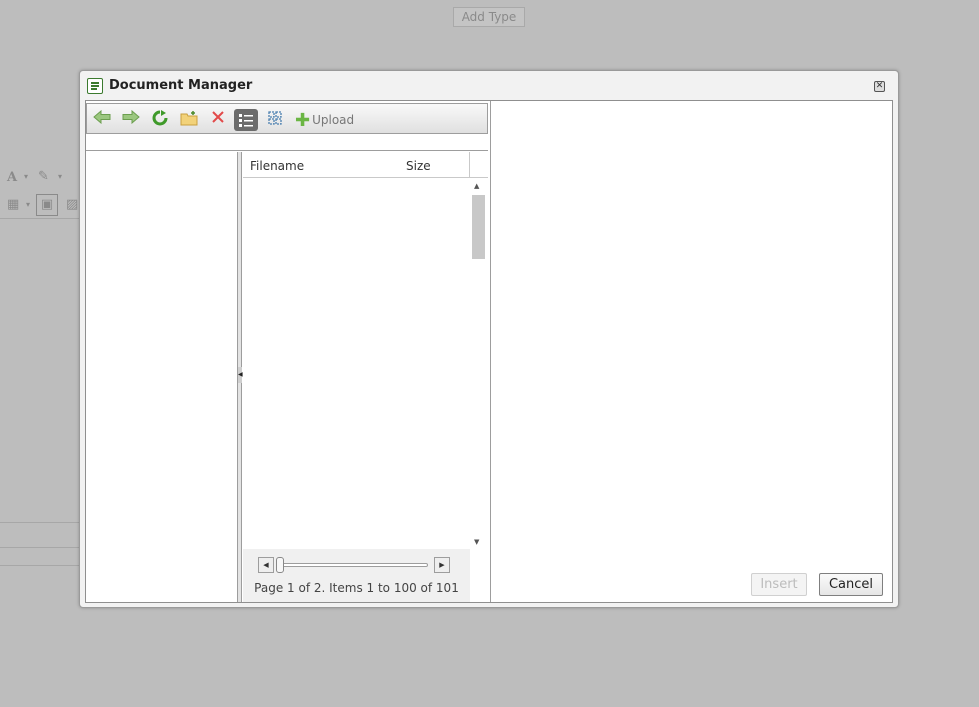 This screenshot has width=979, height=707. I want to click on document-icon, so click(95, 86).